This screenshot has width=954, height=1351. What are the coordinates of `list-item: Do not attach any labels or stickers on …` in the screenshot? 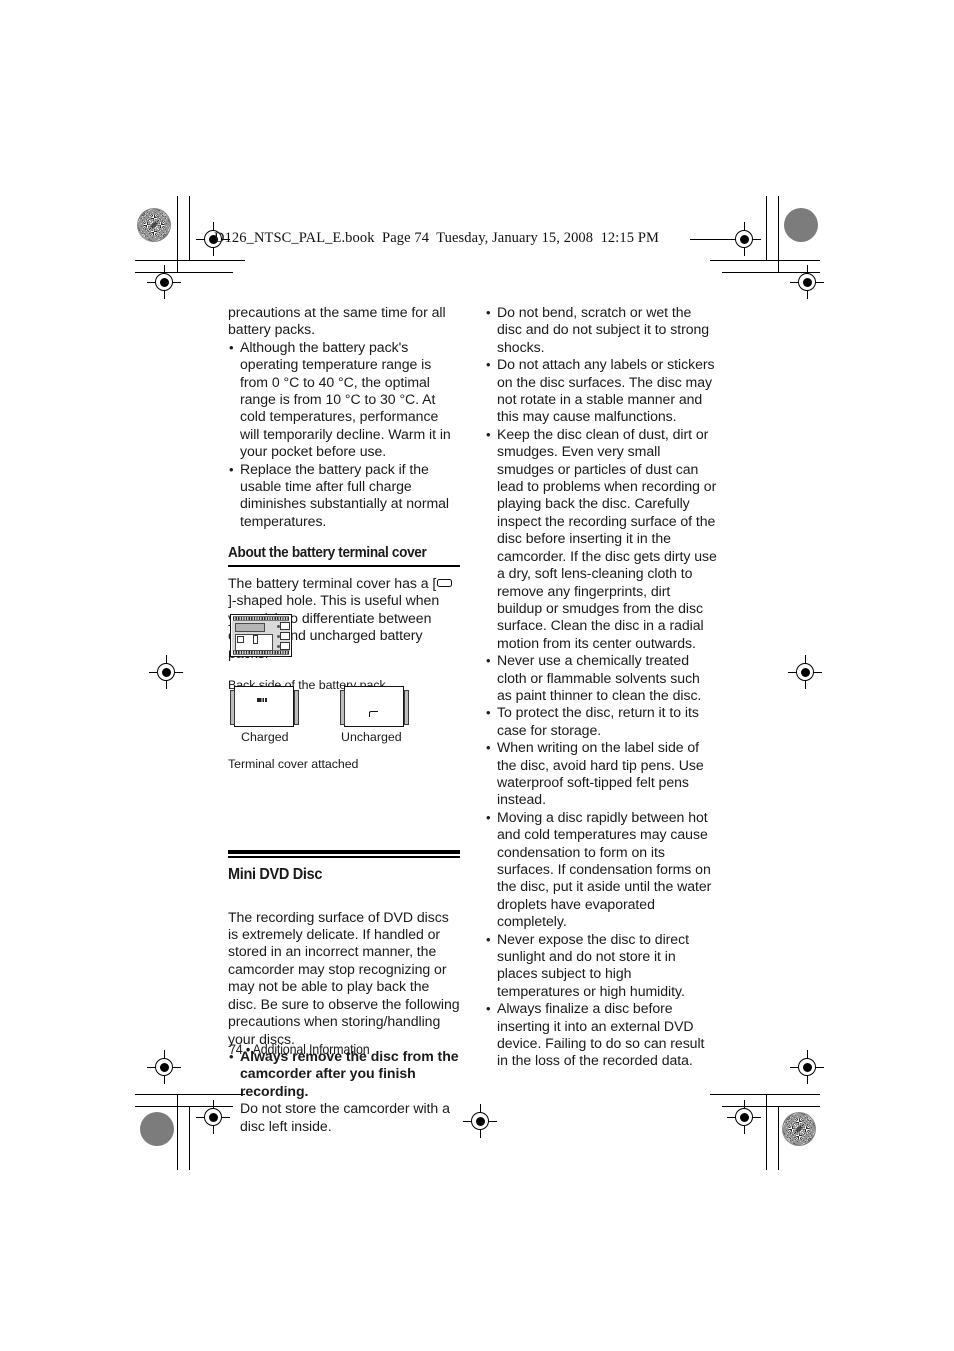 It's located at (601, 391).